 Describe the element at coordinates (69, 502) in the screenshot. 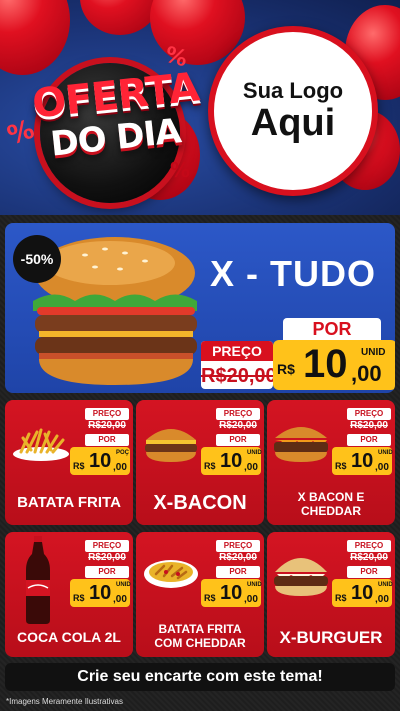

I see `product-name: BATATA FRITA` at that location.